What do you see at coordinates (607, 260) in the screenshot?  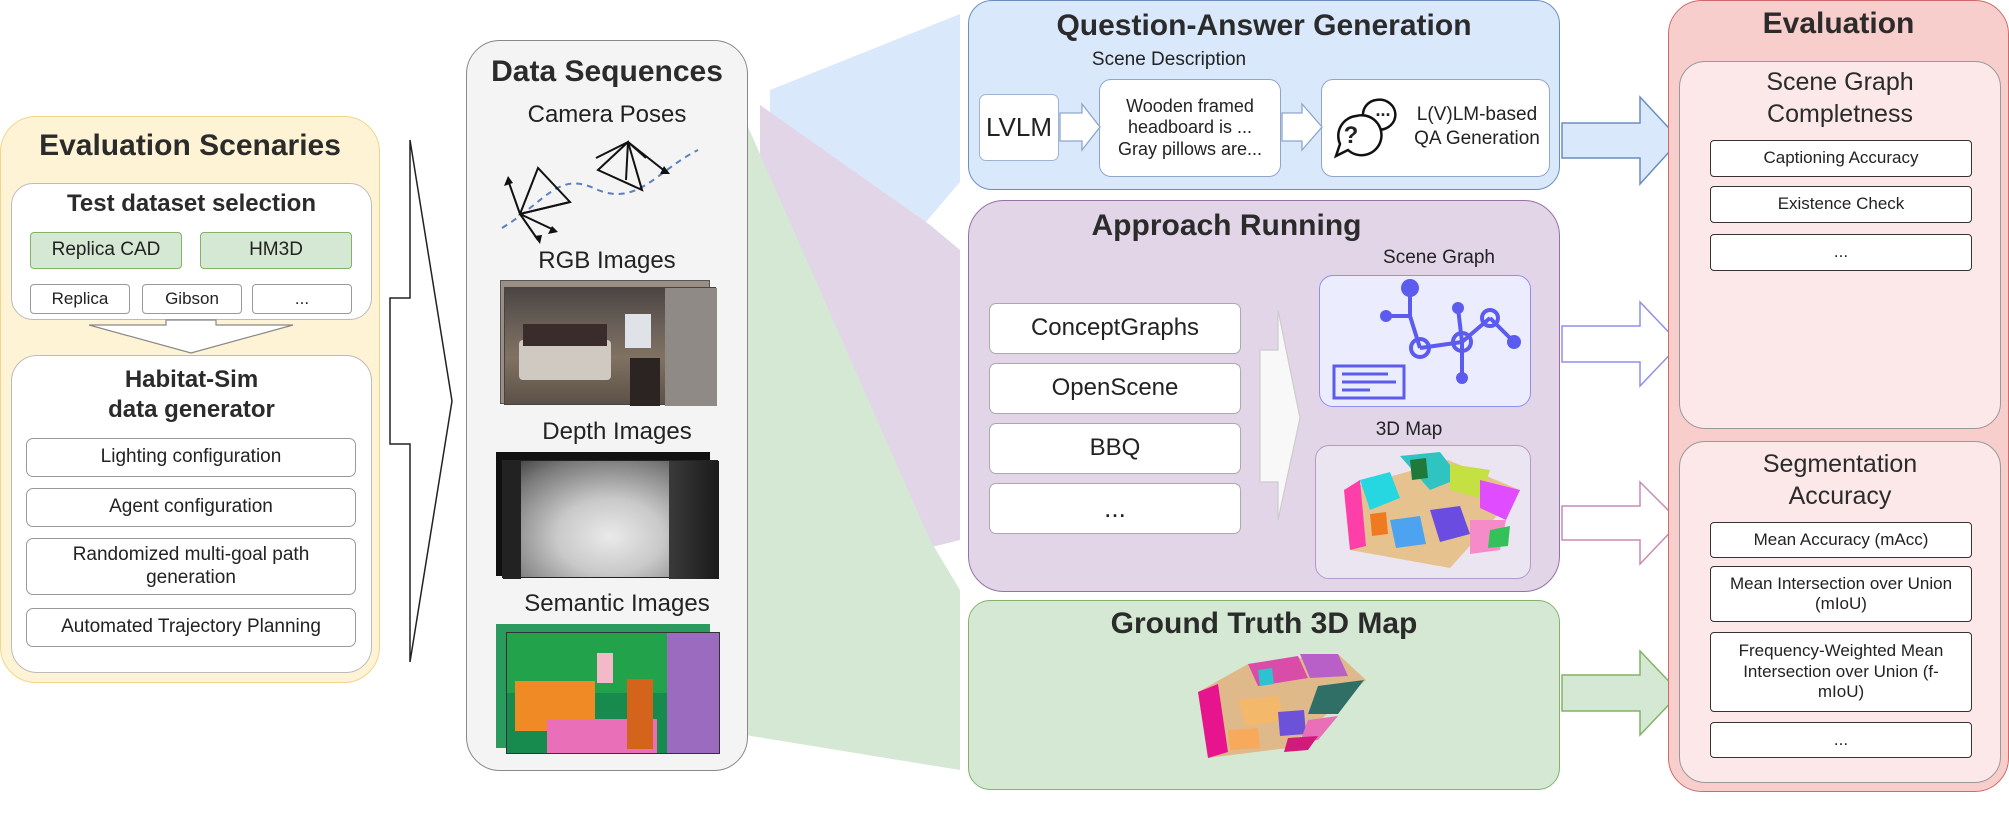 I see `rgb-images-label: RGB Images` at bounding box center [607, 260].